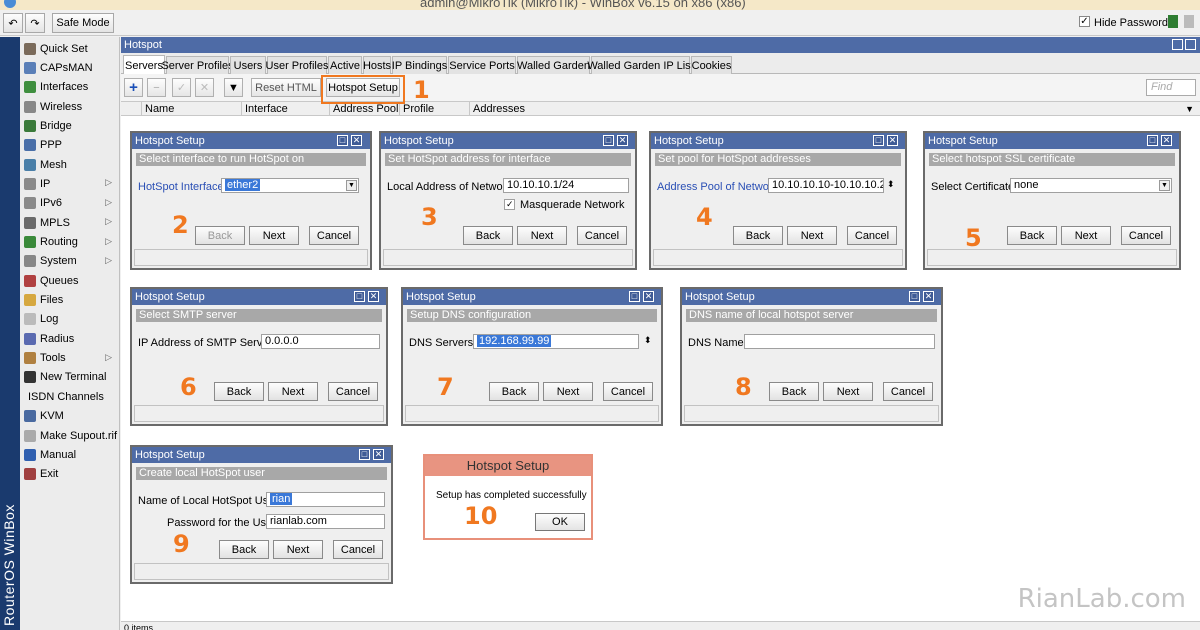  I want to click on smtp-address-input: 0.0.0.0, so click(320, 341).